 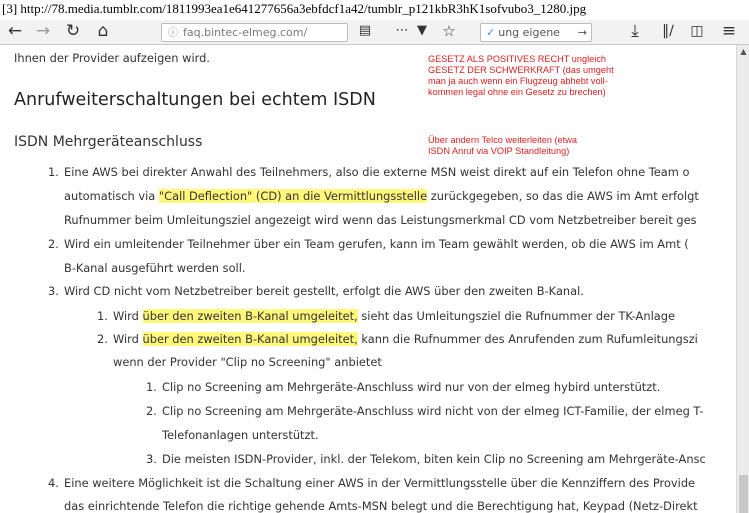 What do you see at coordinates (245, 32) in the screenshot?
I see `url-text: faq.bintec-elmeg.com/` at bounding box center [245, 32].